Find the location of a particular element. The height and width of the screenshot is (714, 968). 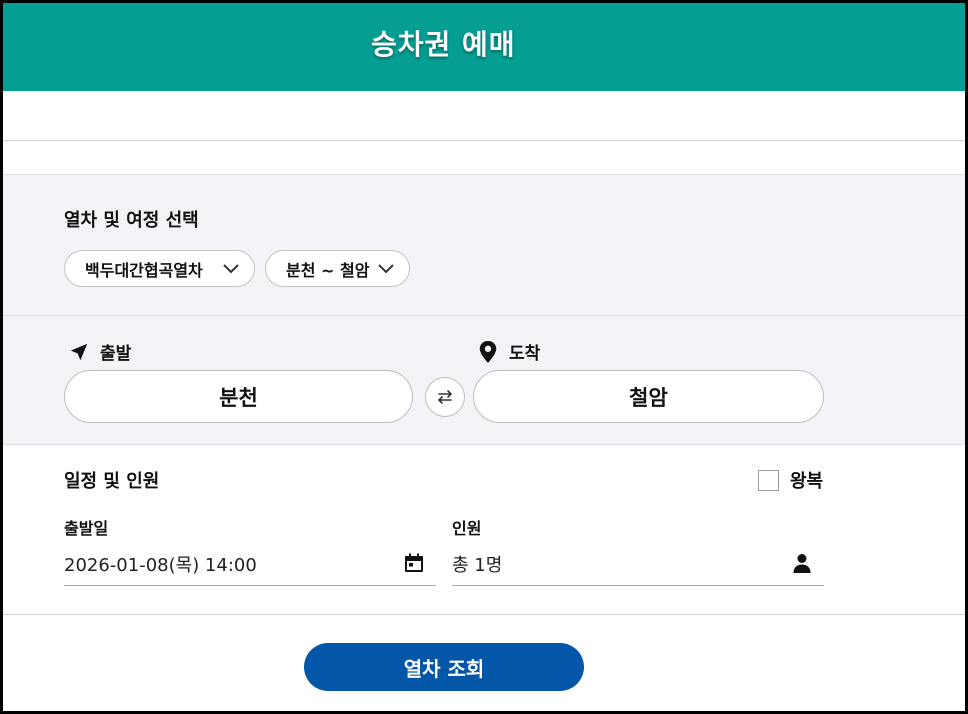

round-trip-checkbox is located at coordinates (768, 480).